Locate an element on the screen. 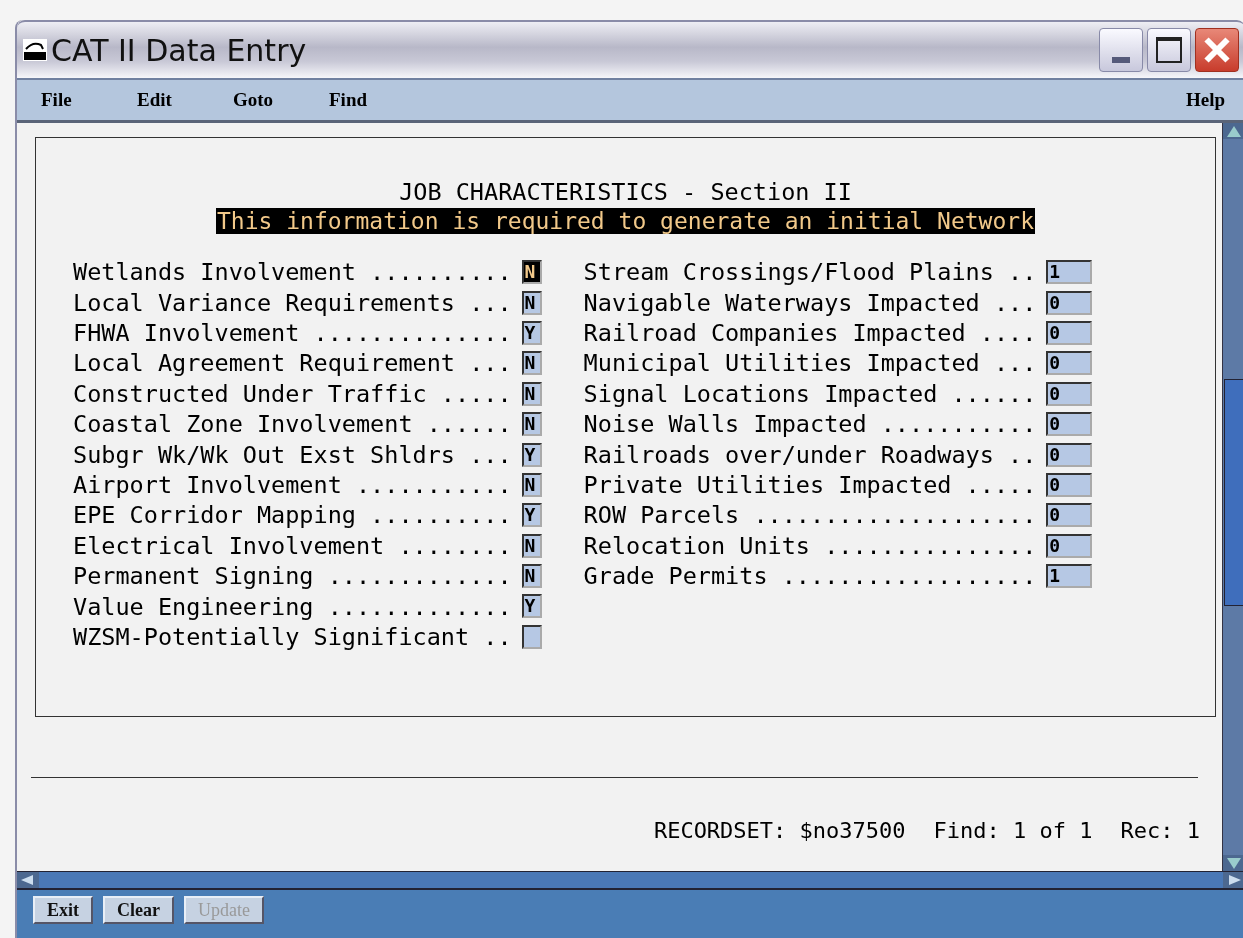 The height and width of the screenshot is (938, 1243). field-label: Railroads over/under Roadways .. is located at coordinates (810, 454).